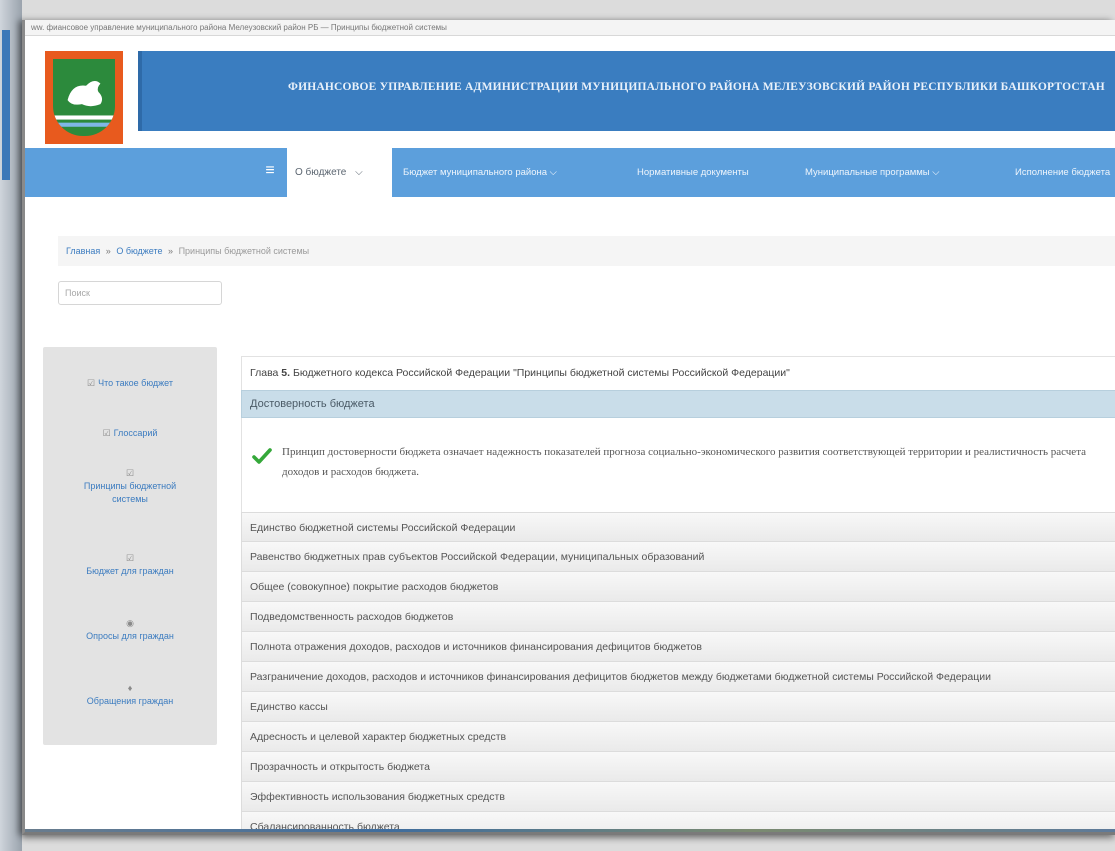 This screenshot has width=1115, height=851. I want to click on accordion-header: Единство кассы, so click(678, 707).